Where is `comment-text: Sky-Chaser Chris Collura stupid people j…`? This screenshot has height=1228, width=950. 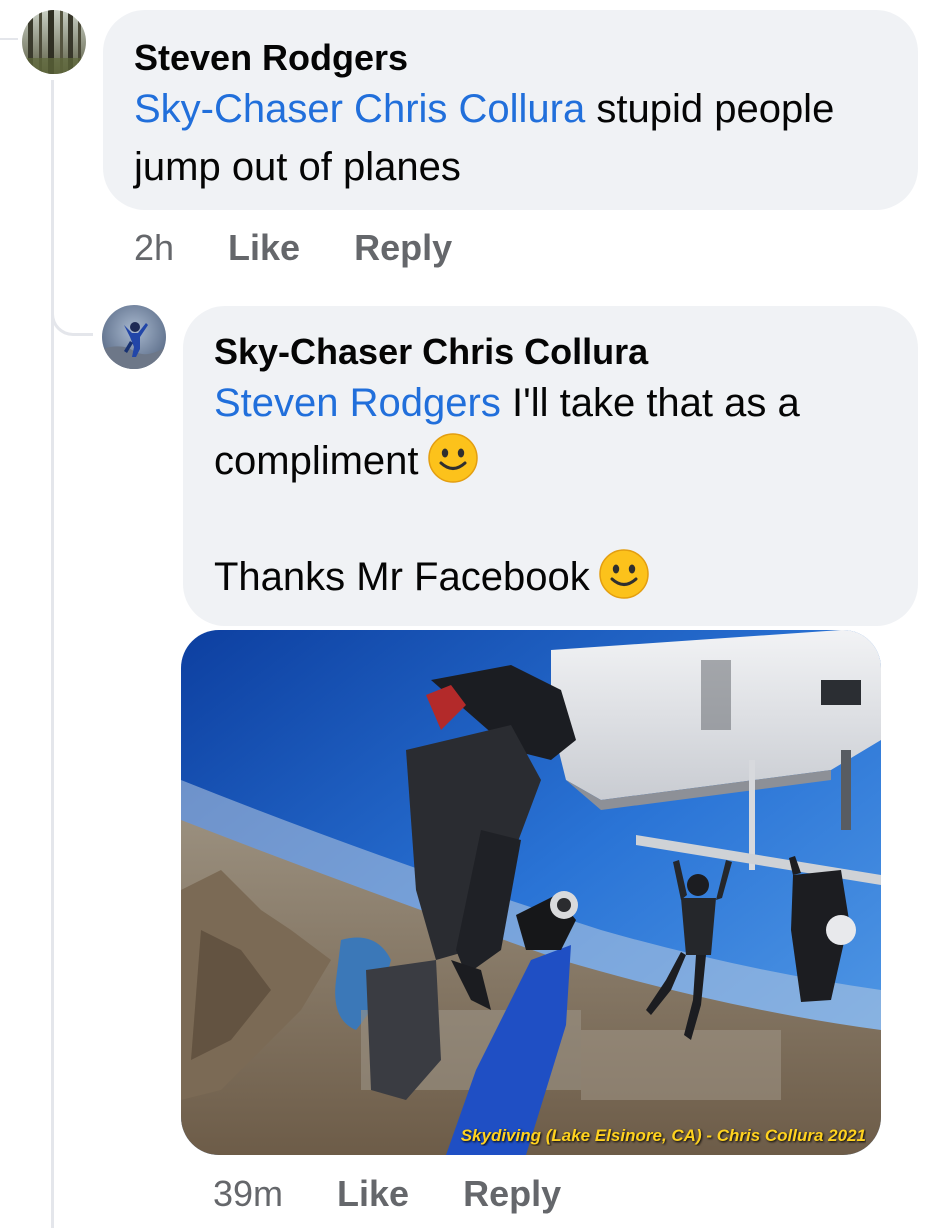
comment-text: Sky-Chaser Chris Collura stupid people j… is located at coordinates (484, 138).